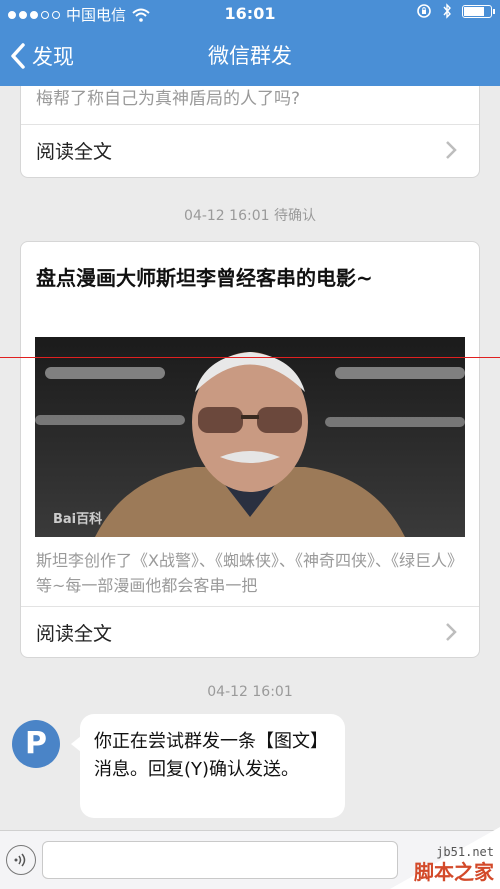 The height and width of the screenshot is (889, 500). I want to click on top-bar: 中国电信 16:01 发现 微信群发, so click(250, 43).